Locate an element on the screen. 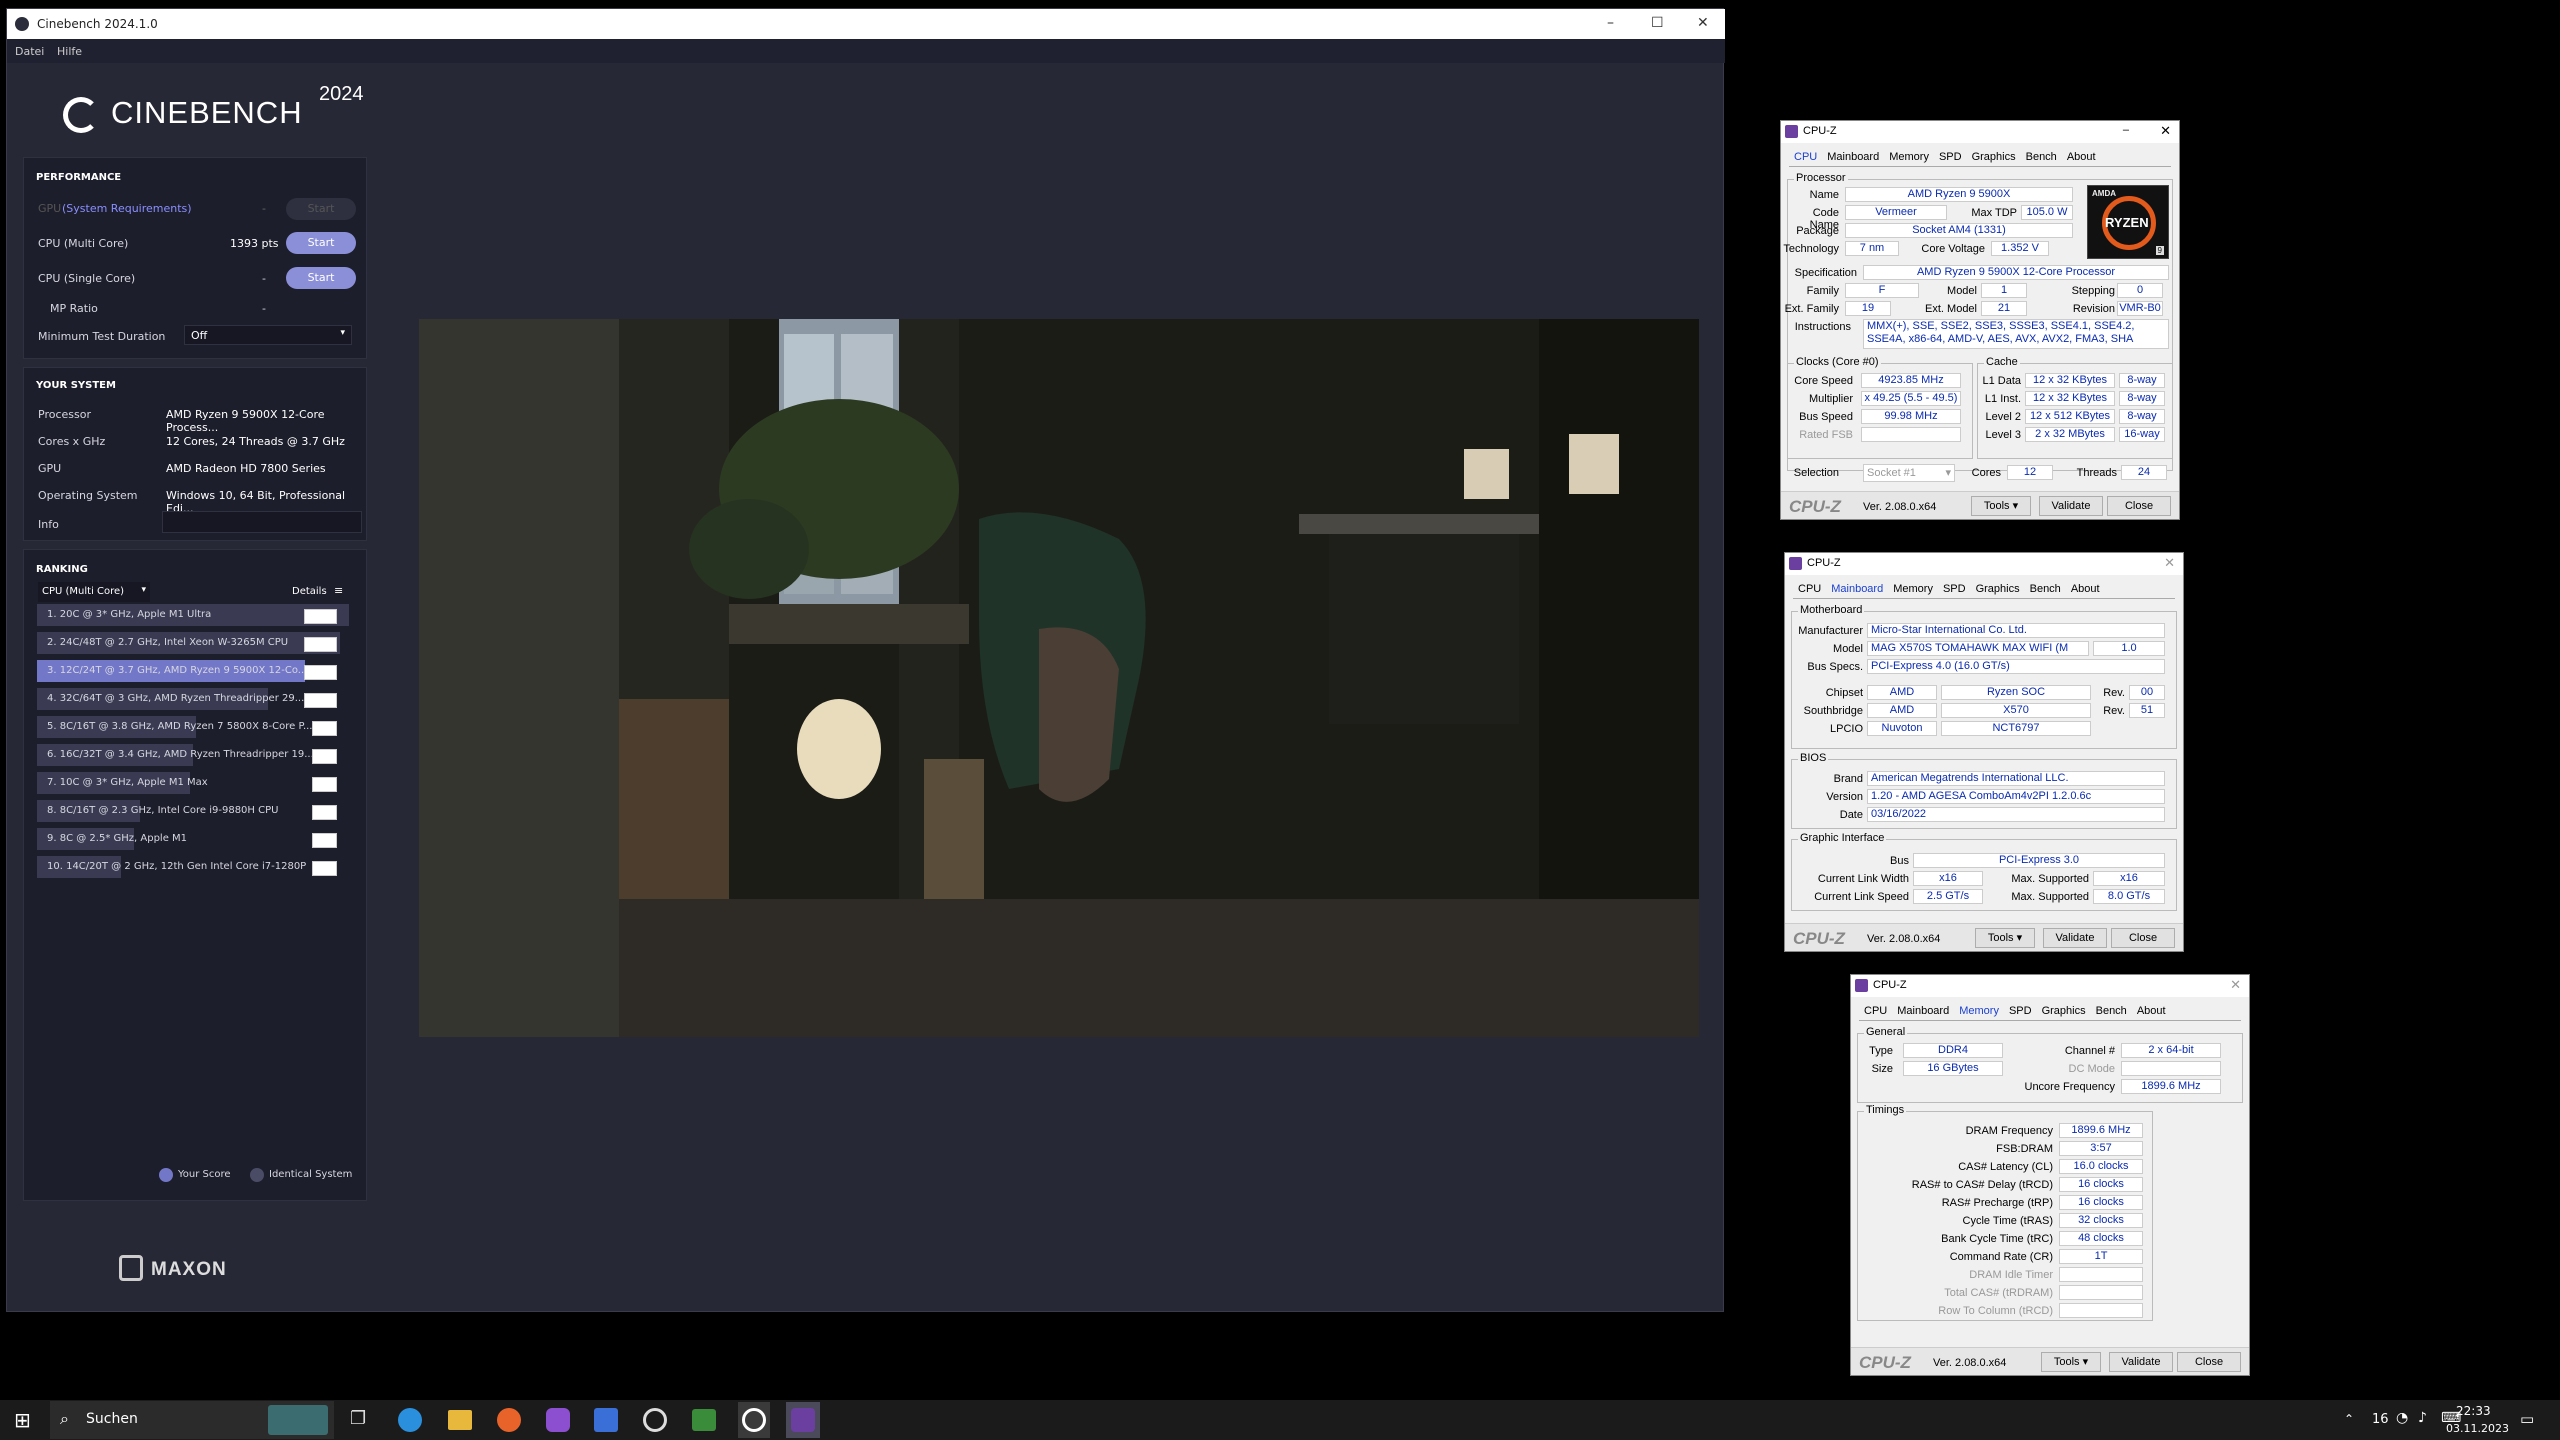  ranking-row: 1. 20C @ 3* GHz, Apple M1 Ultra 1625 is located at coordinates (193, 615).